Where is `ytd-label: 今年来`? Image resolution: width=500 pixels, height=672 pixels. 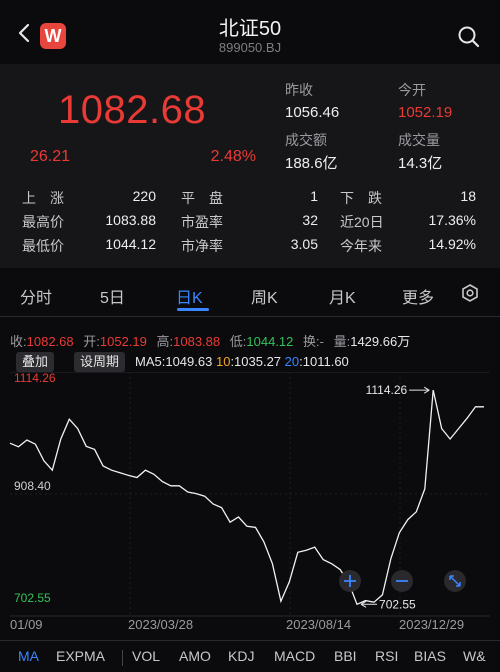
ytd-label: 今年来 is located at coordinates (361, 246).